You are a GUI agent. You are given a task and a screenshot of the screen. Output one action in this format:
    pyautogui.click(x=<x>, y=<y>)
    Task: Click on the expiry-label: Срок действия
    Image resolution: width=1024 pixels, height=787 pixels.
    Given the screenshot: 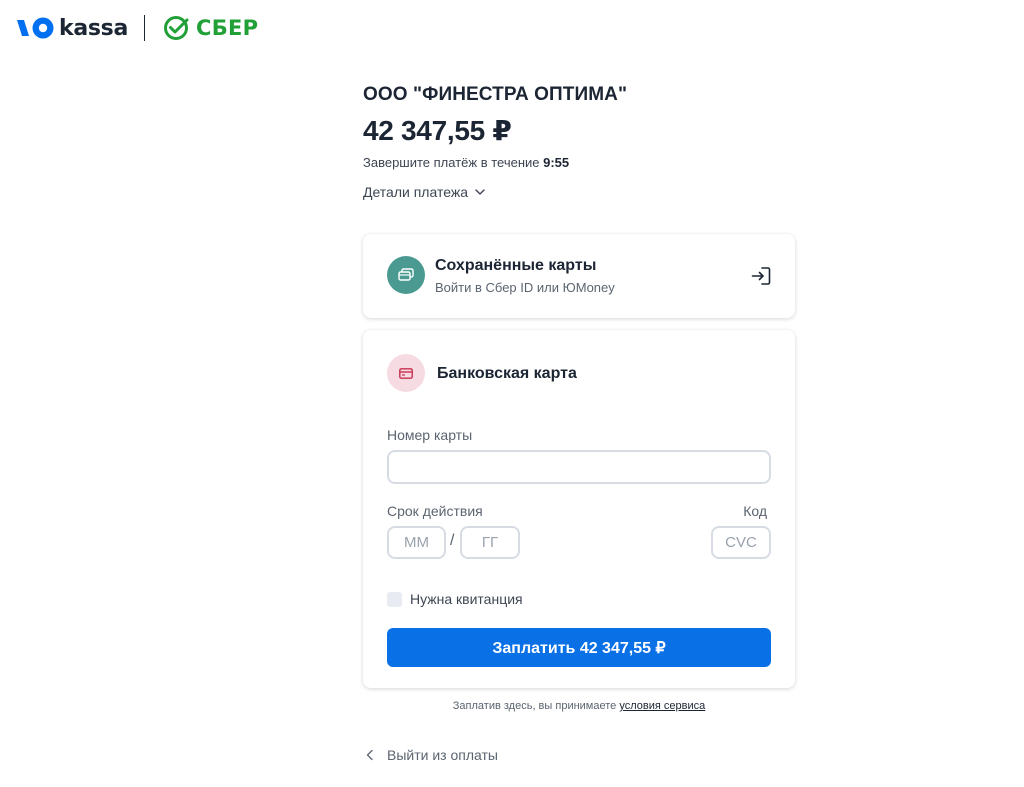 What is the action you would take?
    pyautogui.click(x=435, y=511)
    